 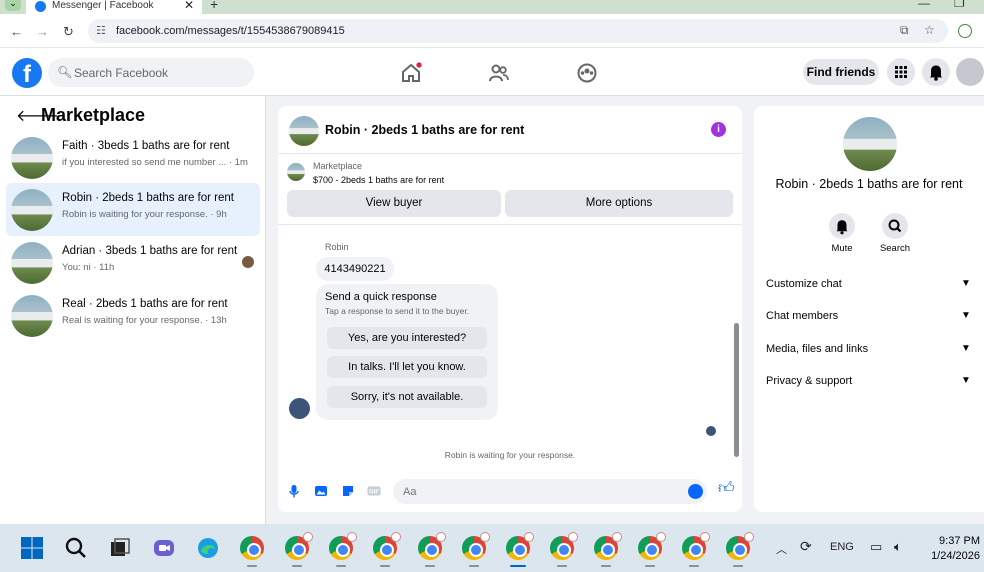 I want to click on search-facebook-input: 🔍︎ Search Facebook, so click(x=151, y=72).